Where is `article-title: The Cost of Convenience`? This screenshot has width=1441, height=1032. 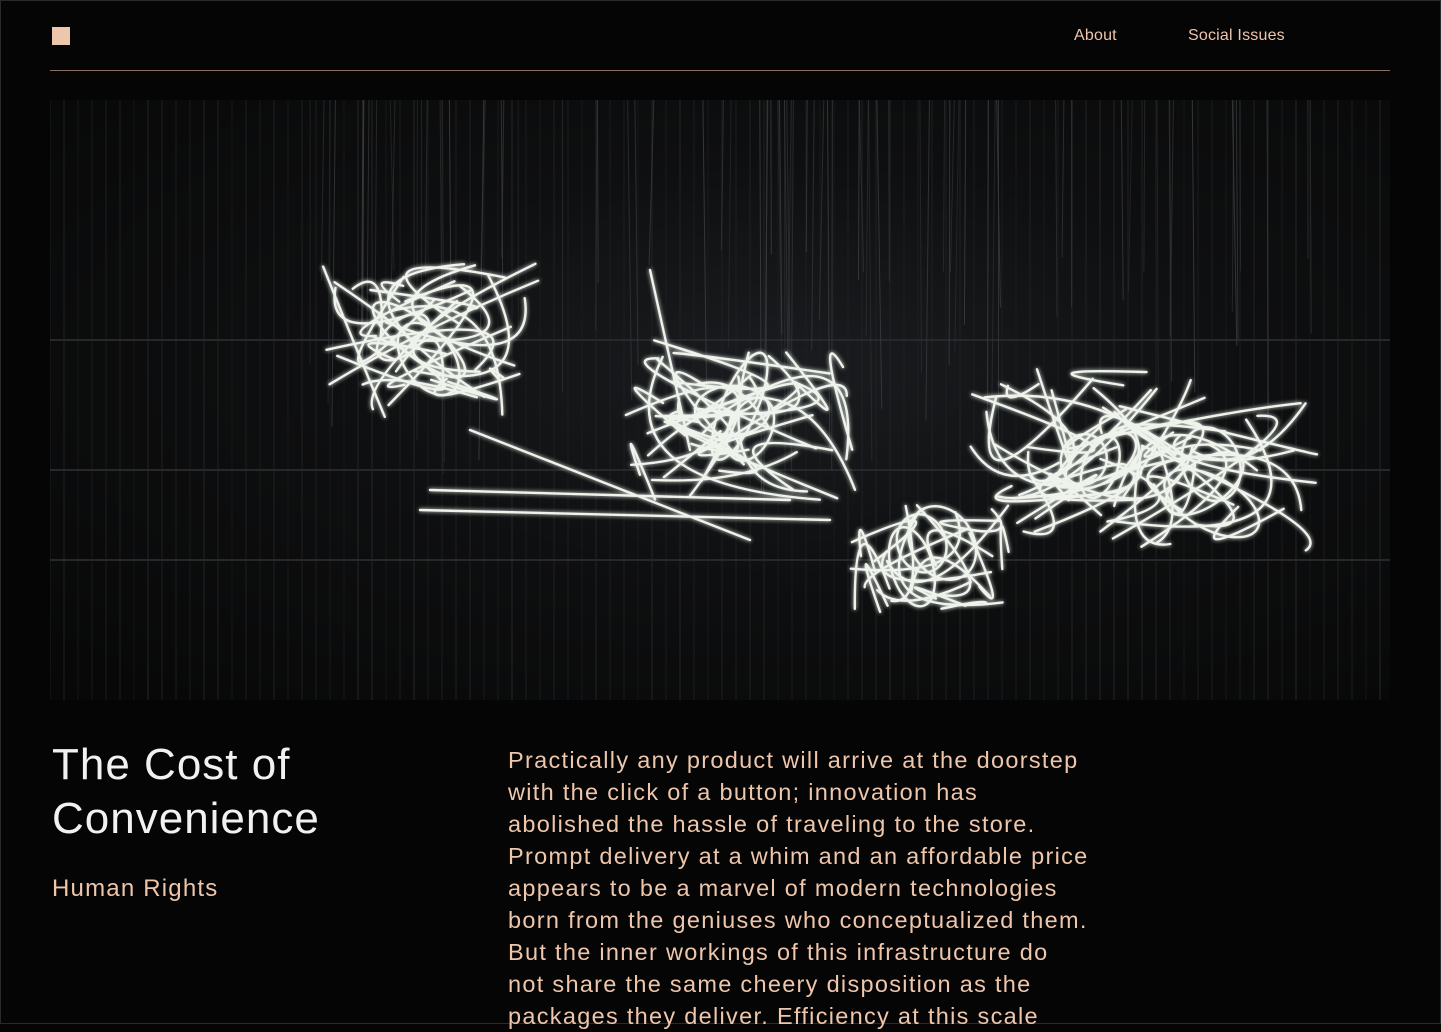 article-title: The Cost of Convenience is located at coordinates (262, 792).